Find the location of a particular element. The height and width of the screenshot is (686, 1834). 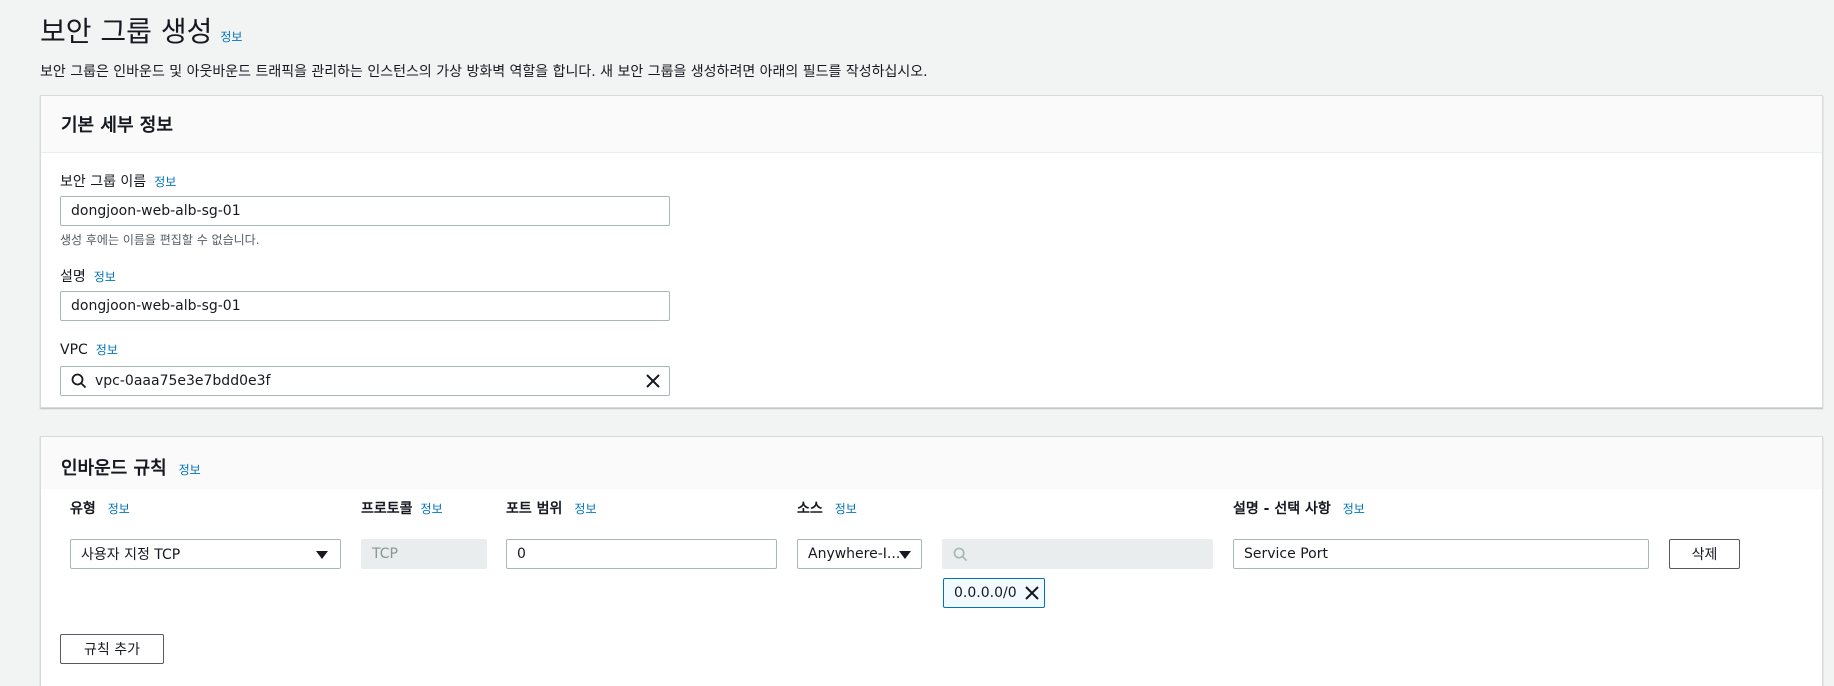

page-header: 보안 그룹 생성 정보 is located at coordinates (141, 30).